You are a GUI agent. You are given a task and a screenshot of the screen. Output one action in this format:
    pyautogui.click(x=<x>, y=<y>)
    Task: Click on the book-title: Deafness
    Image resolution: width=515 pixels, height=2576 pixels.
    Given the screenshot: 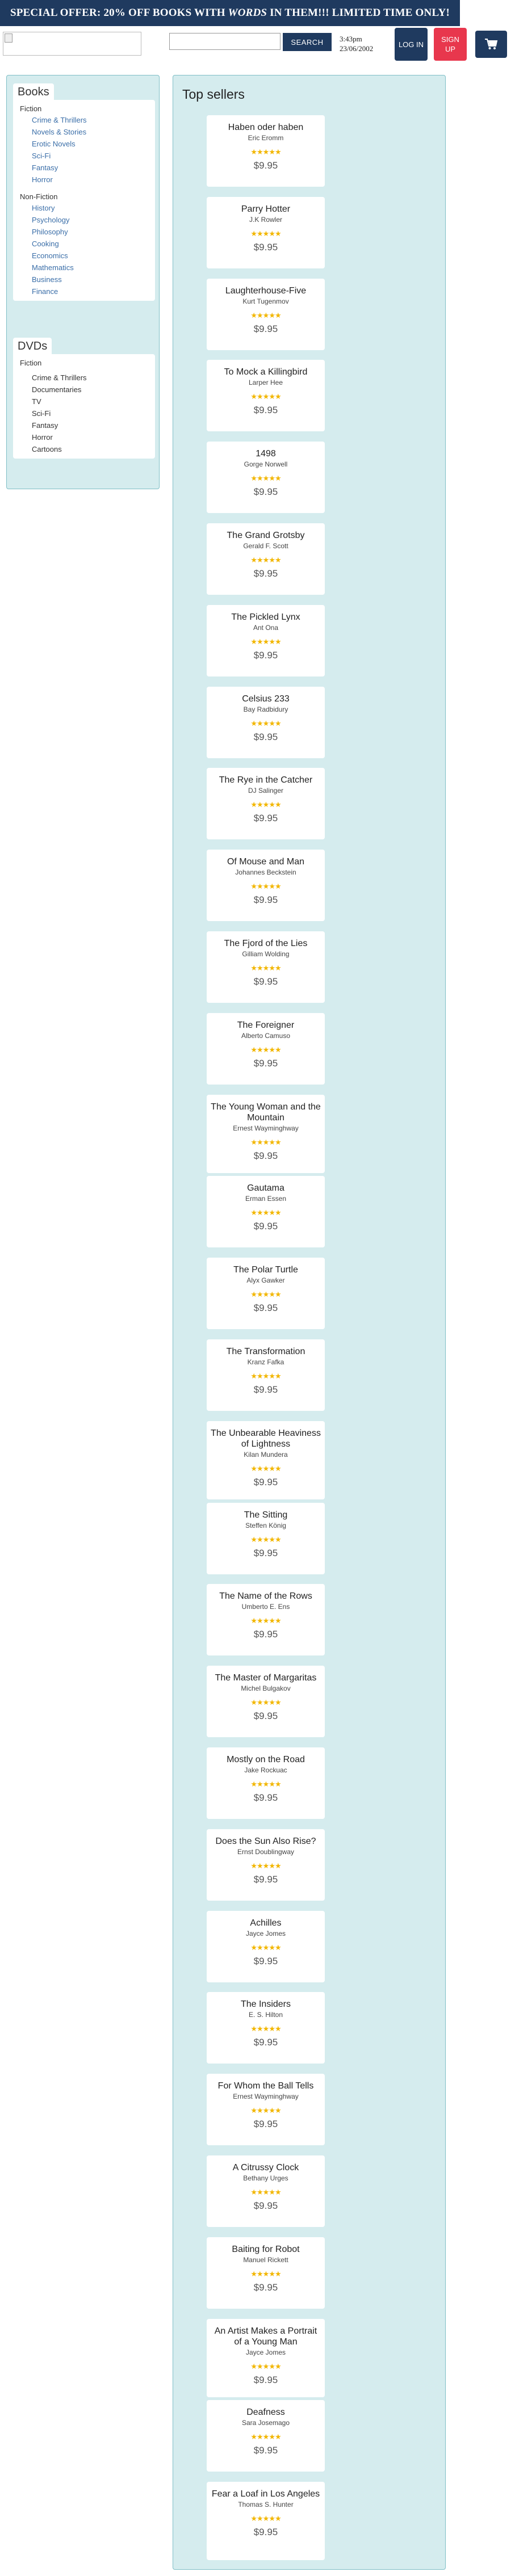 What is the action you would take?
    pyautogui.click(x=266, y=2412)
    